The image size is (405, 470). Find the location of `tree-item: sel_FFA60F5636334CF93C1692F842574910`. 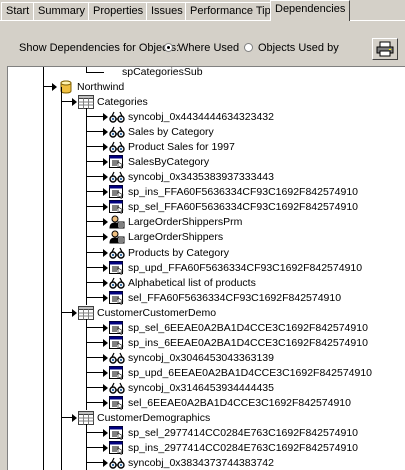

tree-item: sel_FFA60F5636334CF93C1692F842574910 is located at coordinates (222, 297).